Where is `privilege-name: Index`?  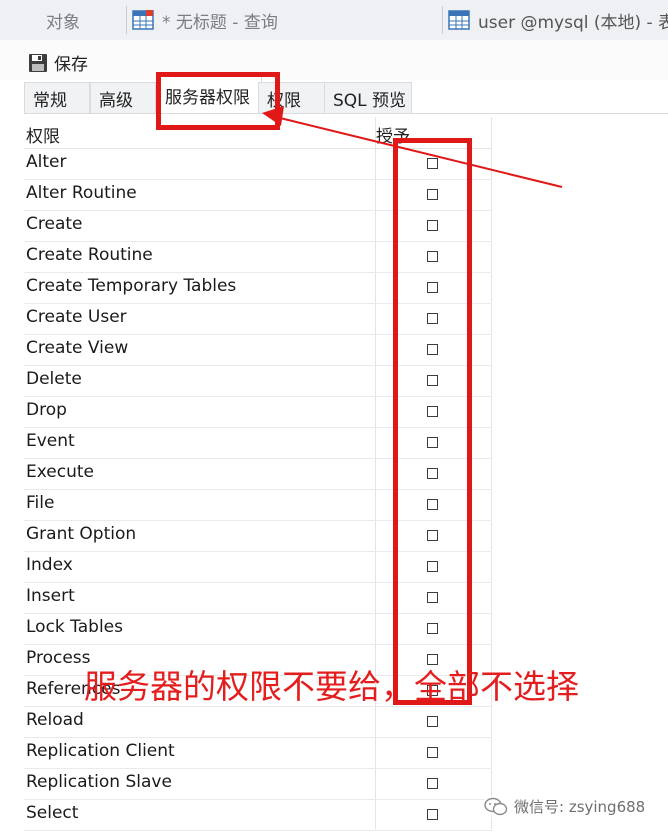 privilege-name: Index is located at coordinates (49, 565).